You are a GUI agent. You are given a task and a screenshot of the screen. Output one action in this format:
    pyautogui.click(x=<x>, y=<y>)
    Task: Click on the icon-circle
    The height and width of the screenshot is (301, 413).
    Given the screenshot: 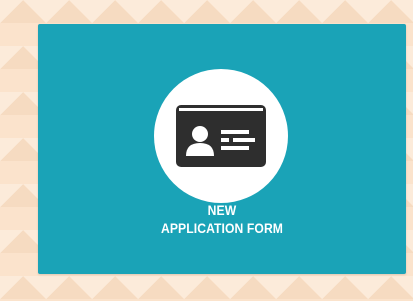 What is the action you would take?
    pyautogui.click(x=221, y=136)
    